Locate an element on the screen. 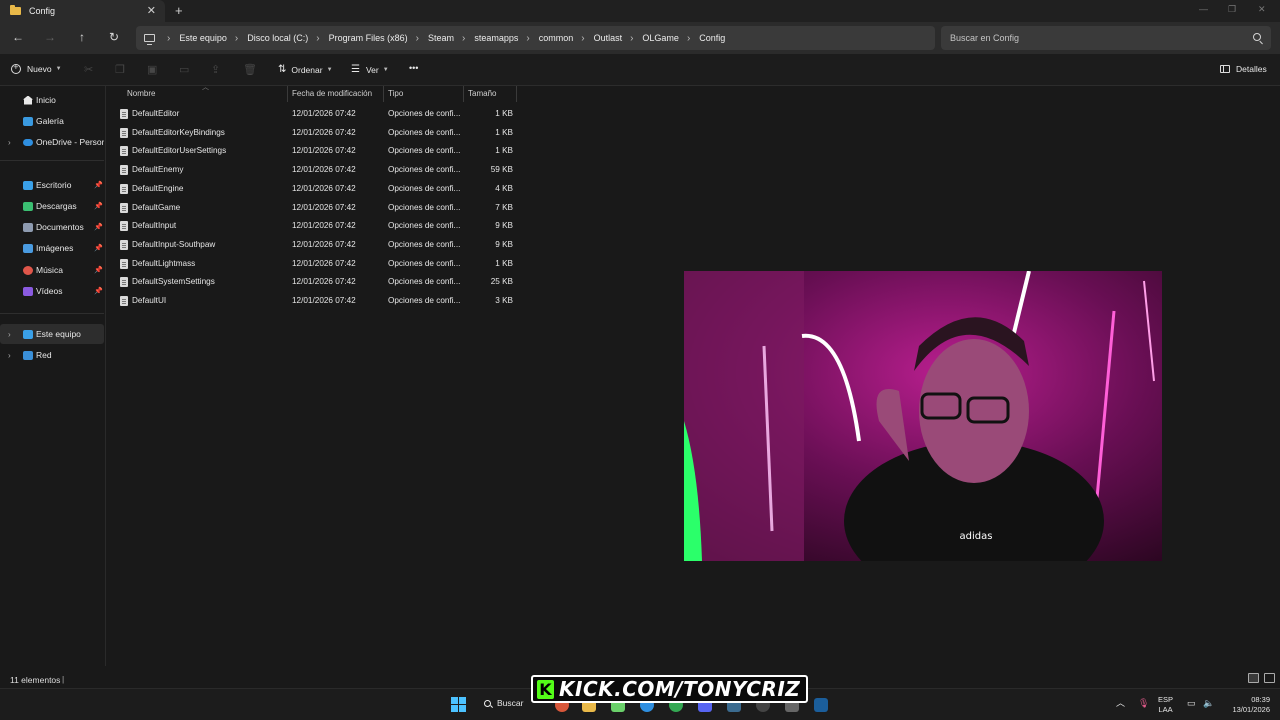 The image size is (1280, 720). column-header-date: Fecha de modificación is located at coordinates (336, 94).